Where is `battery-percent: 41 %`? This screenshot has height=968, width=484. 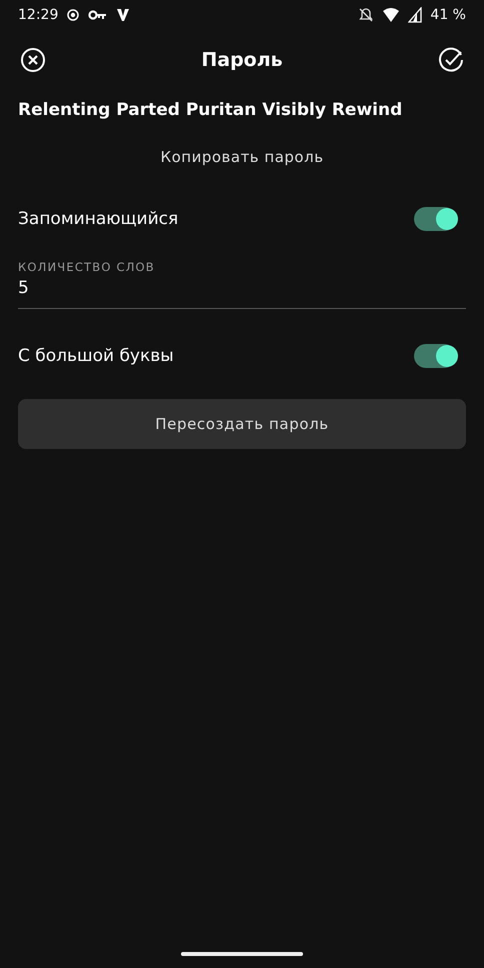
battery-percent: 41 % is located at coordinates (448, 15).